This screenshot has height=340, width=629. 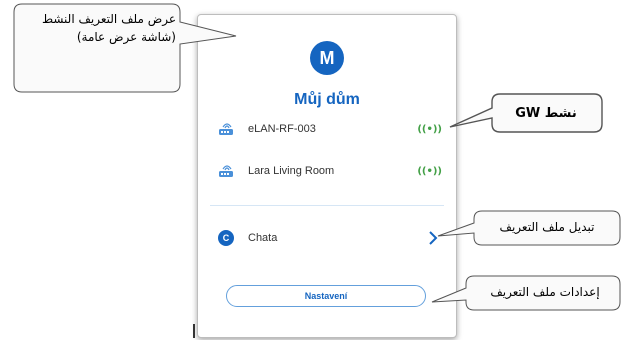 I want to click on gateway-row: Lara Living Room ((•)), so click(x=330, y=171).